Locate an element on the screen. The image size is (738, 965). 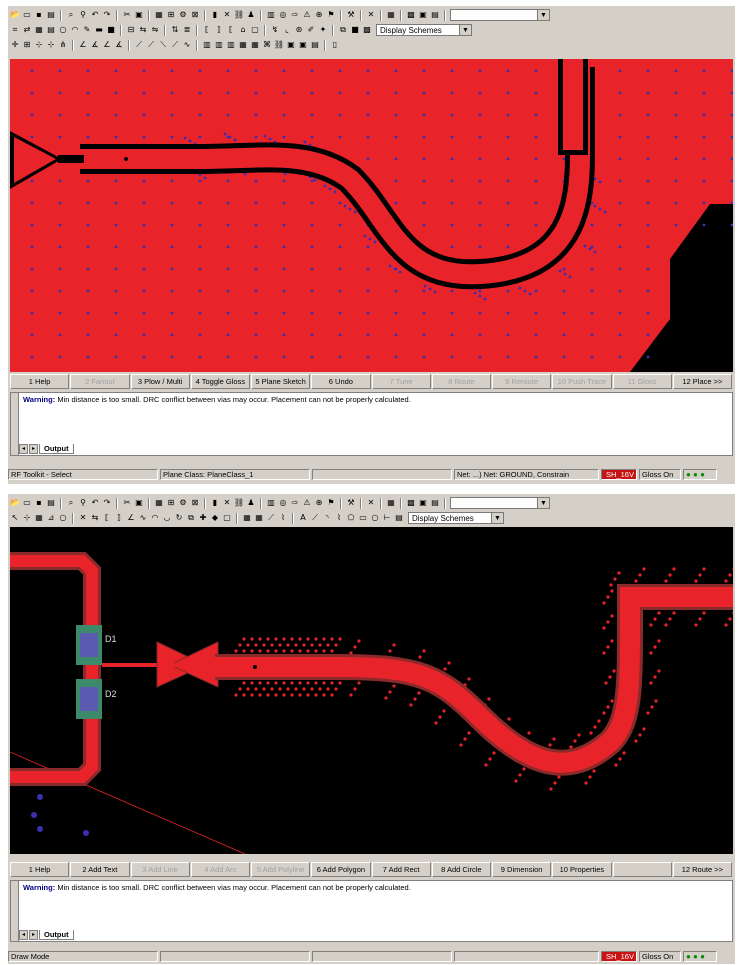
rotate-icon: ↻ is located at coordinates (179, 518).